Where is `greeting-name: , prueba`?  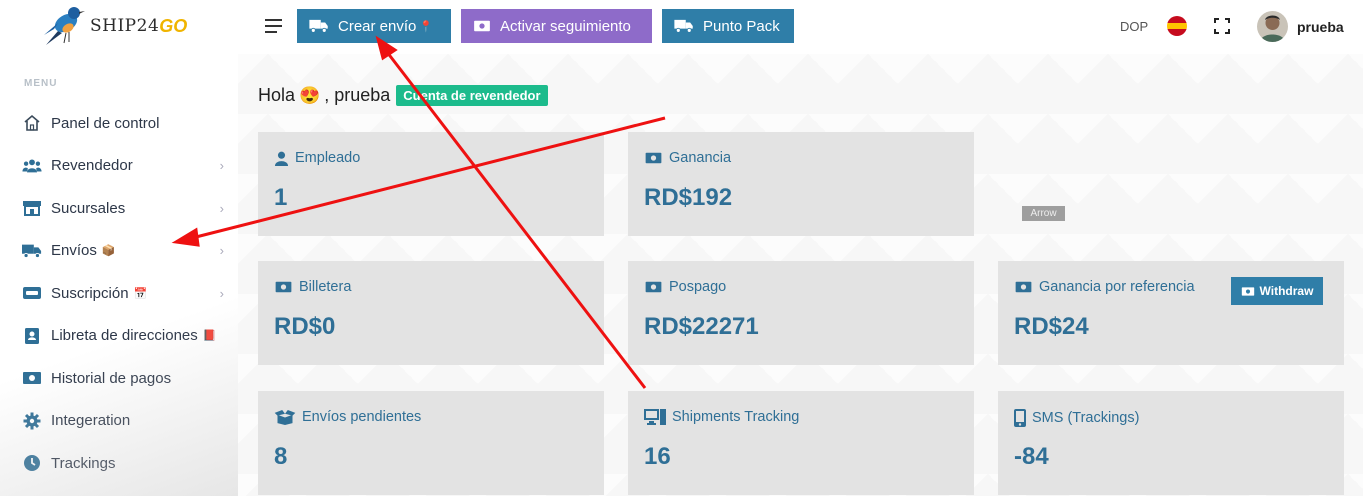 greeting-name: , prueba is located at coordinates (357, 95).